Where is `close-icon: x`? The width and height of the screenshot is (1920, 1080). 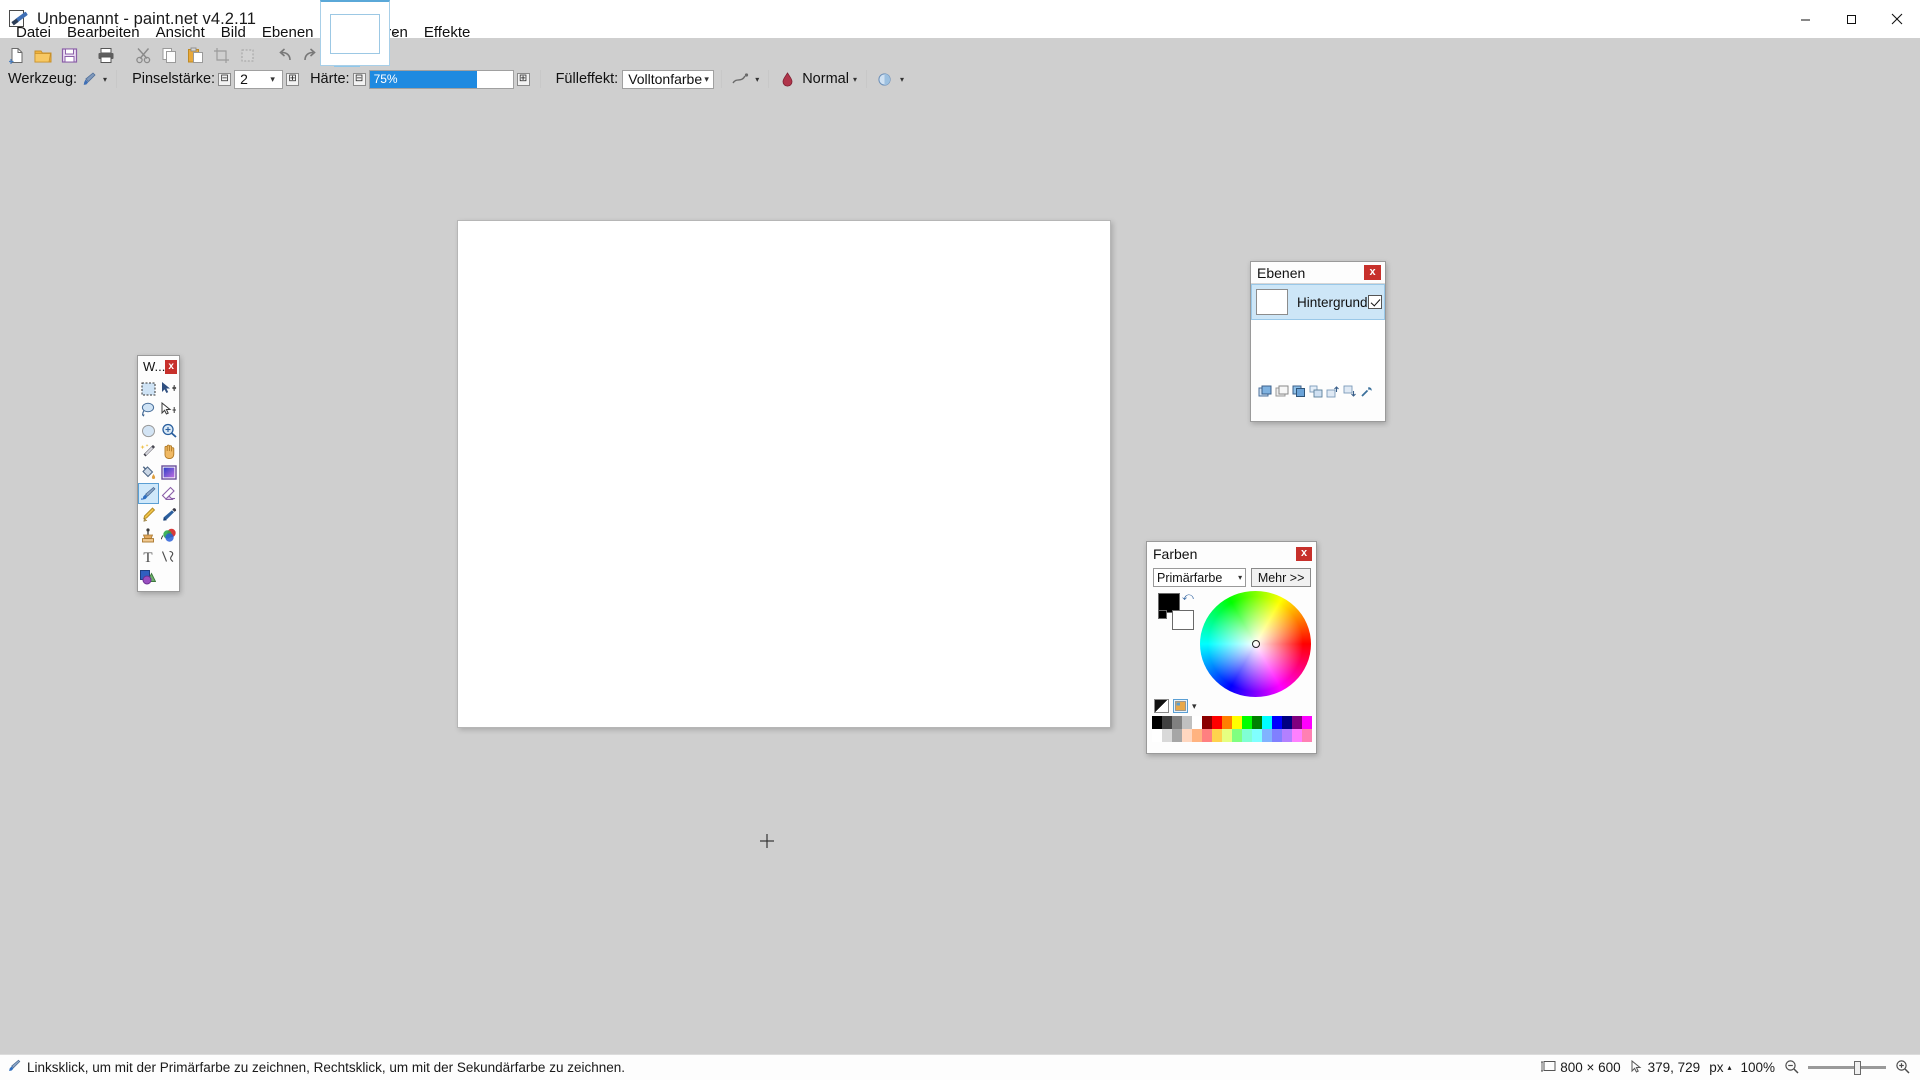 close-icon: x is located at coordinates (171, 366).